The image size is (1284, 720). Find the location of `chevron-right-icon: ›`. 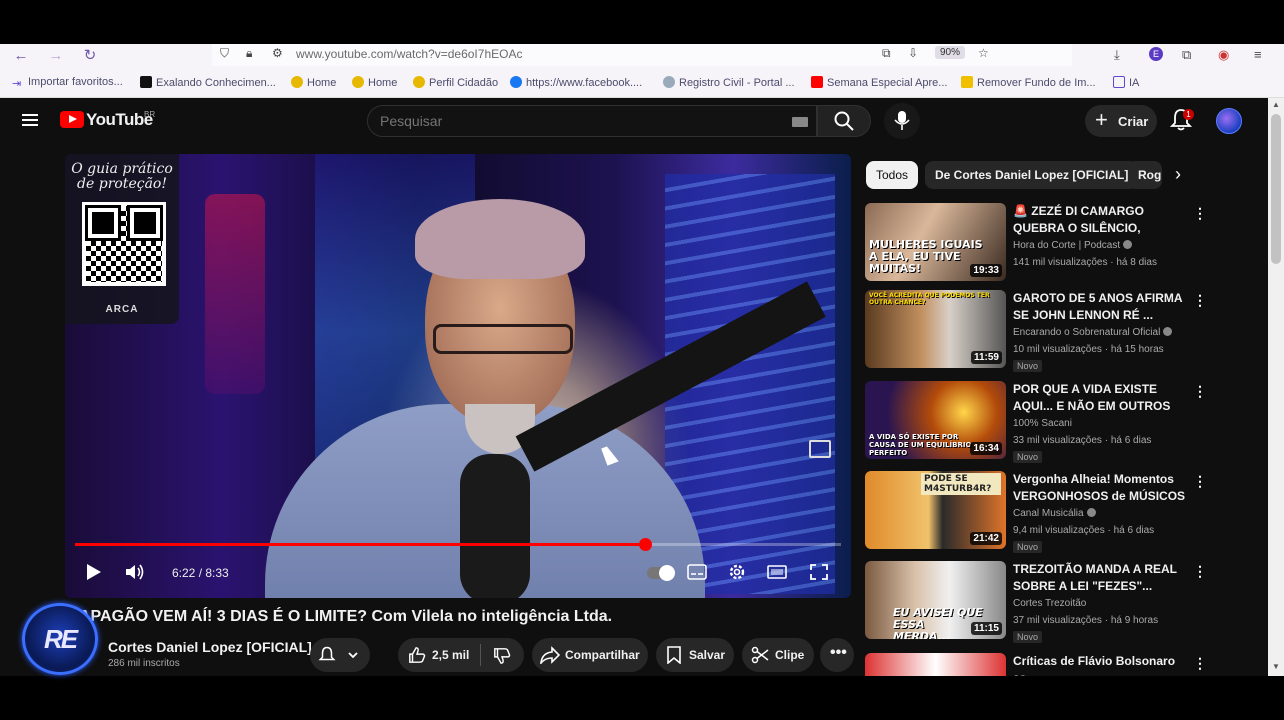

chevron-right-icon: › is located at coordinates (1178, 174).